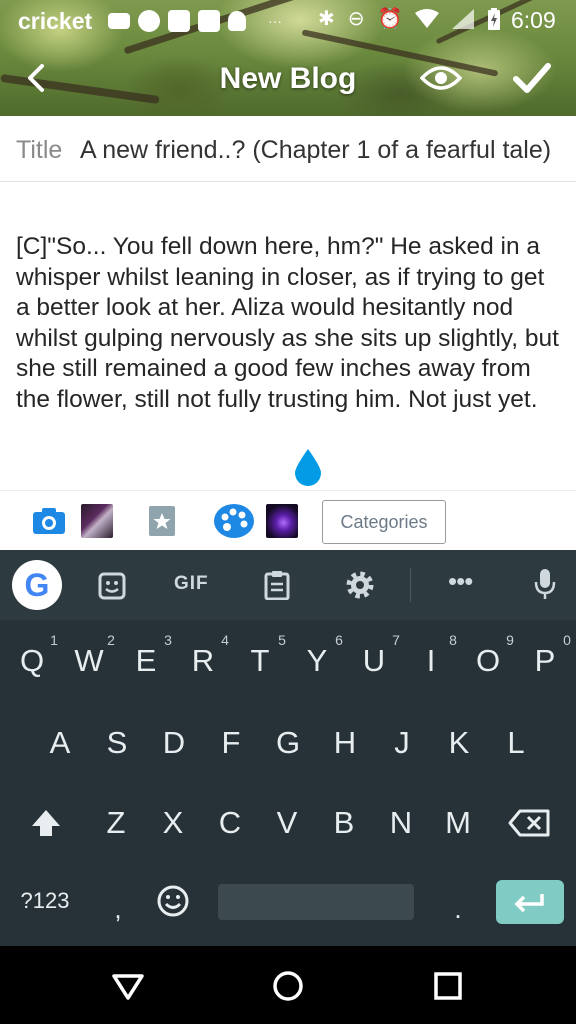 This screenshot has width=576, height=1024. What do you see at coordinates (117, 743) in the screenshot?
I see `key-s: S` at bounding box center [117, 743].